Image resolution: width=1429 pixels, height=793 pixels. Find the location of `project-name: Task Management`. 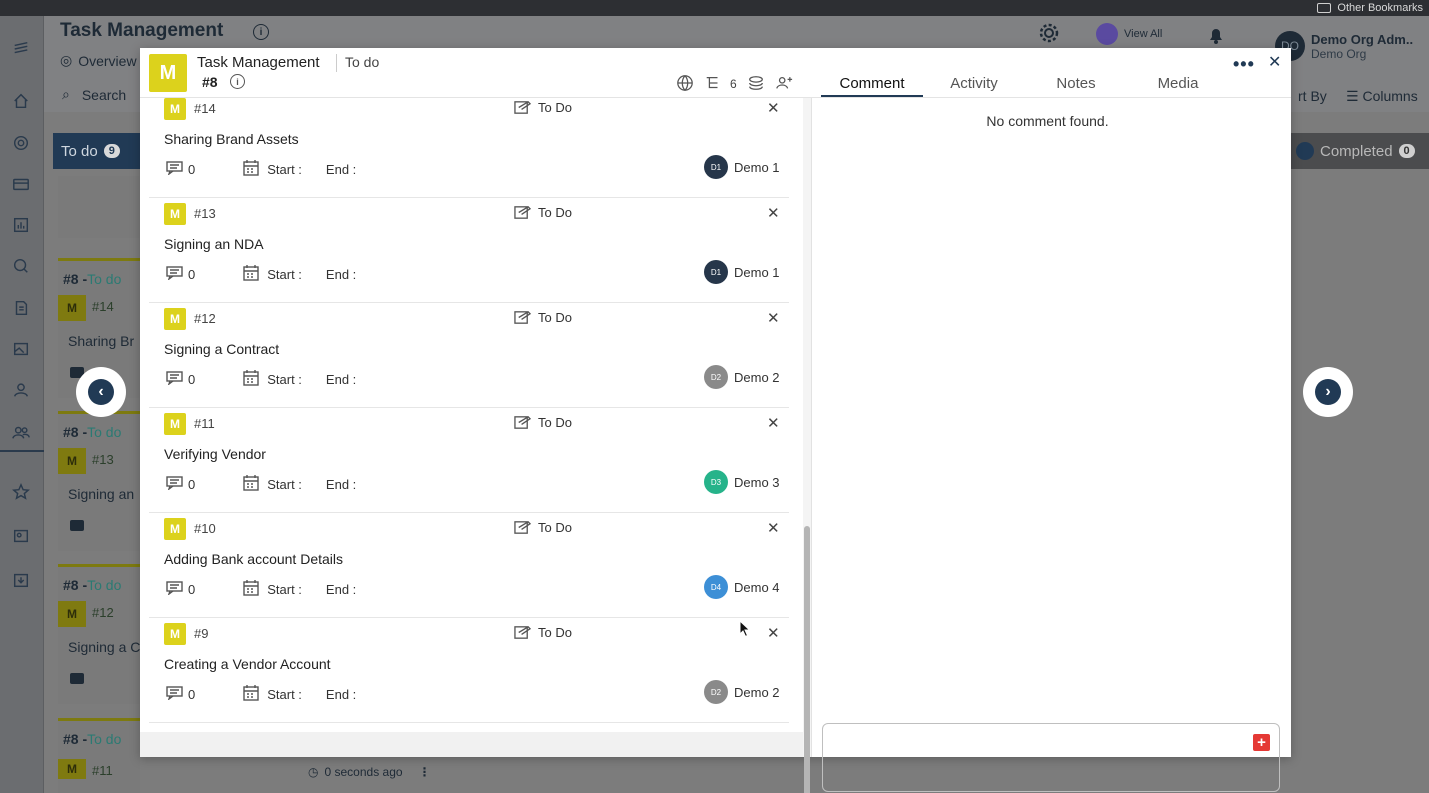

project-name: Task Management is located at coordinates (258, 62).